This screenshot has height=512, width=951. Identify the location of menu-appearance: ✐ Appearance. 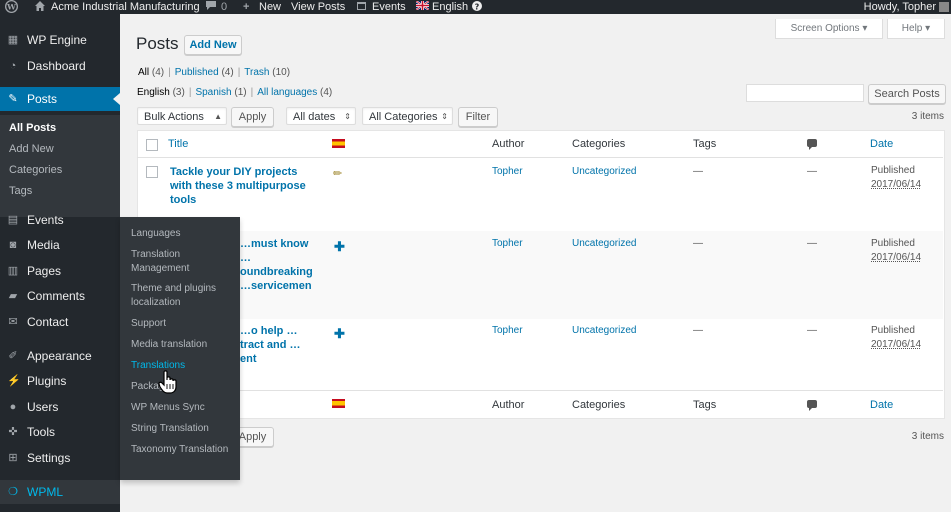
(60, 356).